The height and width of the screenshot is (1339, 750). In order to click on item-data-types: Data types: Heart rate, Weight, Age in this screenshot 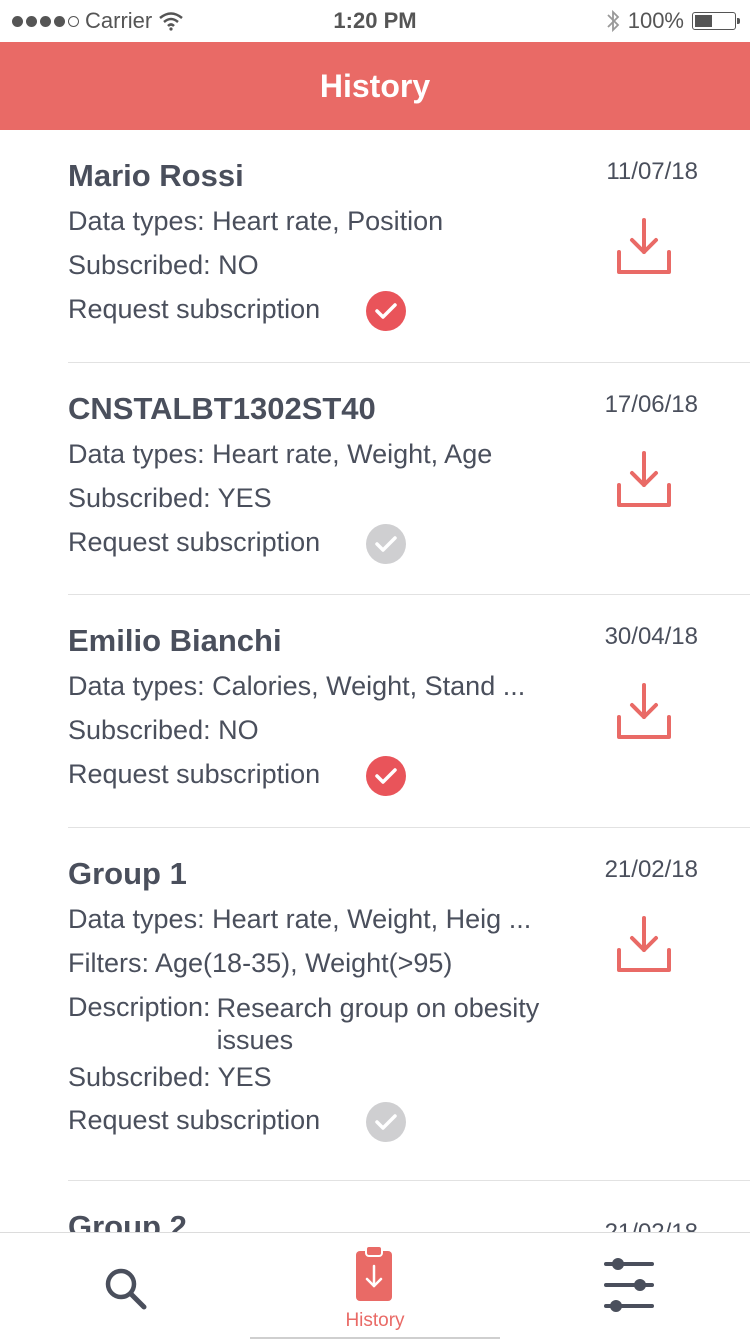, I will do `click(280, 454)`.